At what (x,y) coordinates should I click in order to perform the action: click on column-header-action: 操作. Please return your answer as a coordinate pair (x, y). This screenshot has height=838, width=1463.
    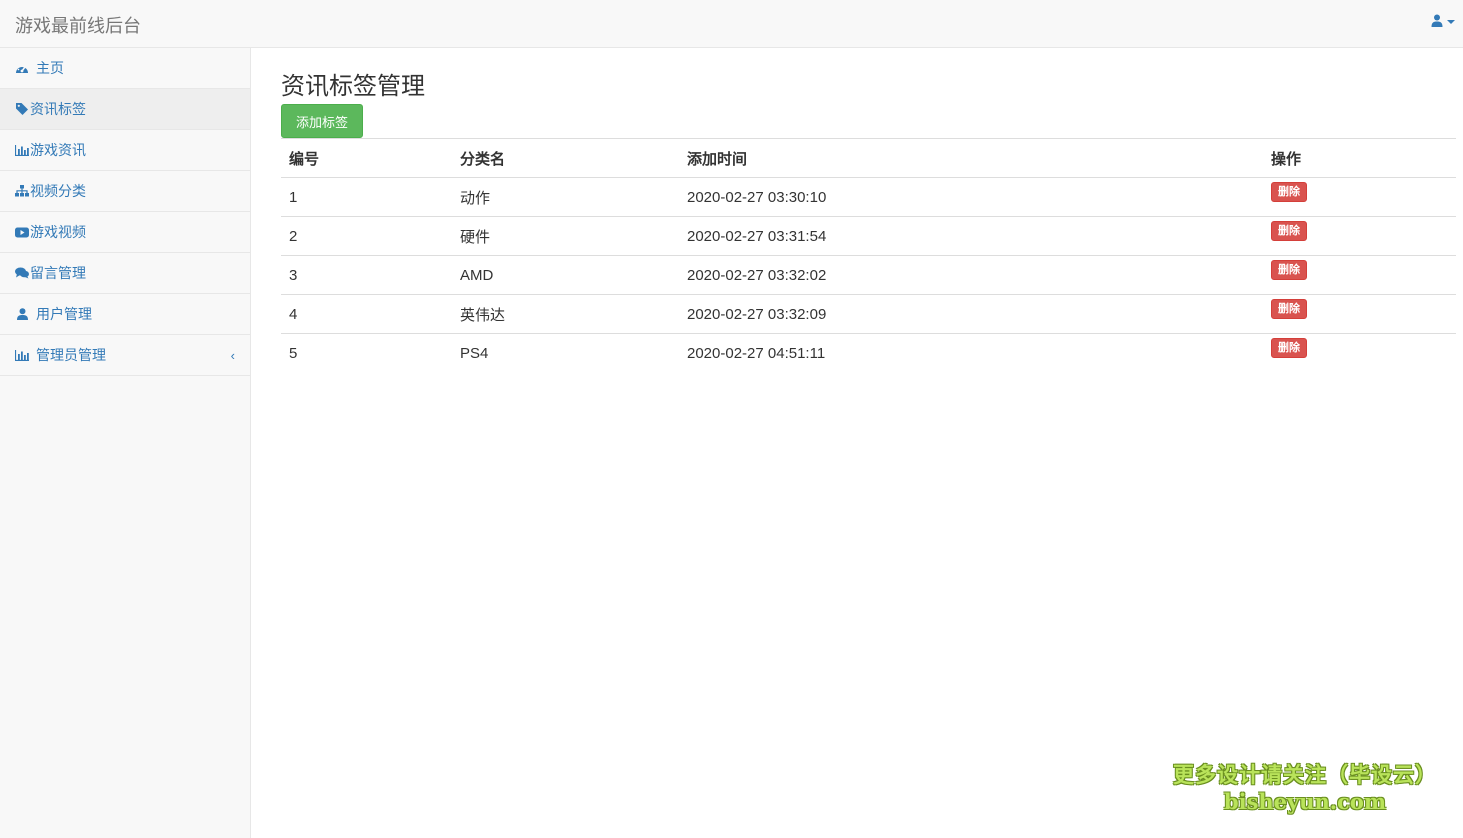
    Looking at the image, I should click on (1359, 158).